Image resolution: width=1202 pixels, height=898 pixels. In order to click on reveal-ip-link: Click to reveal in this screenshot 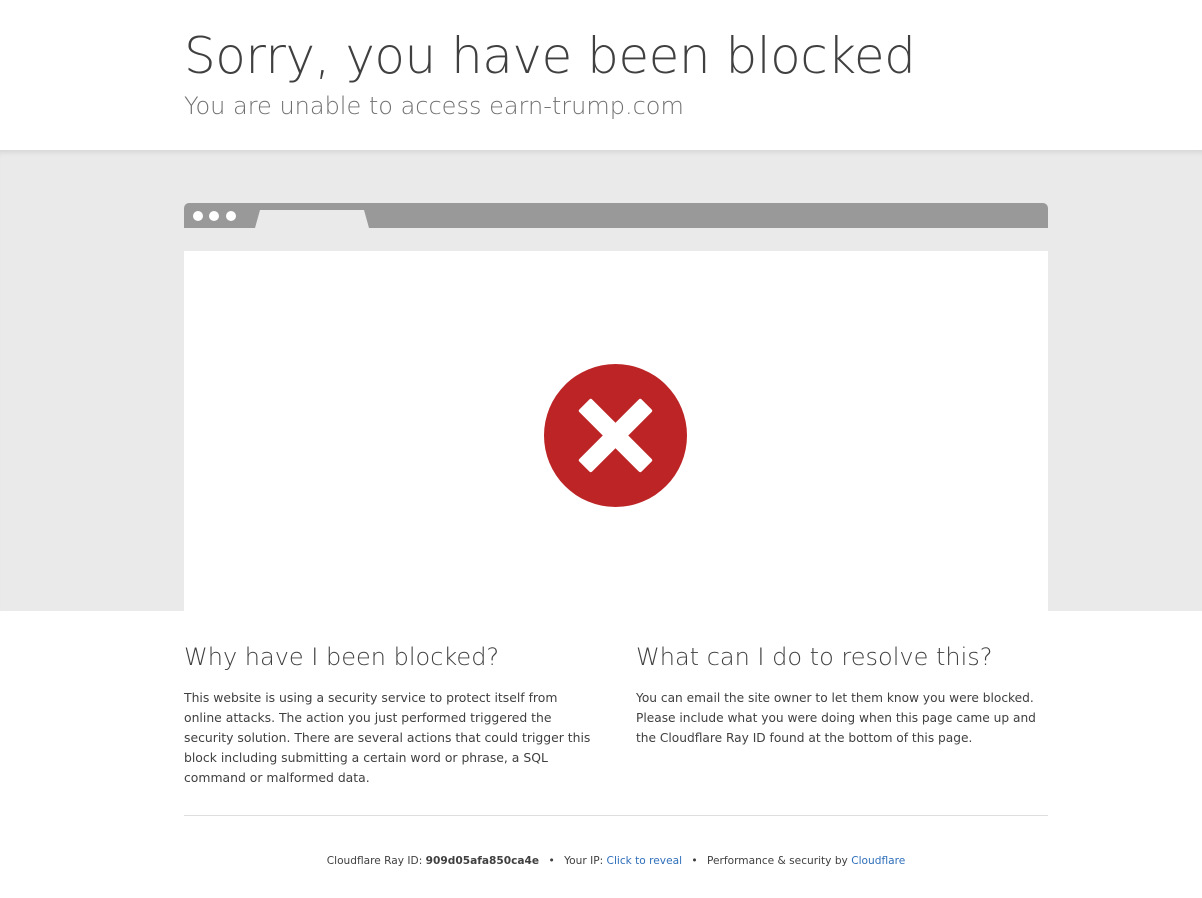, I will do `click(644, 861)`.